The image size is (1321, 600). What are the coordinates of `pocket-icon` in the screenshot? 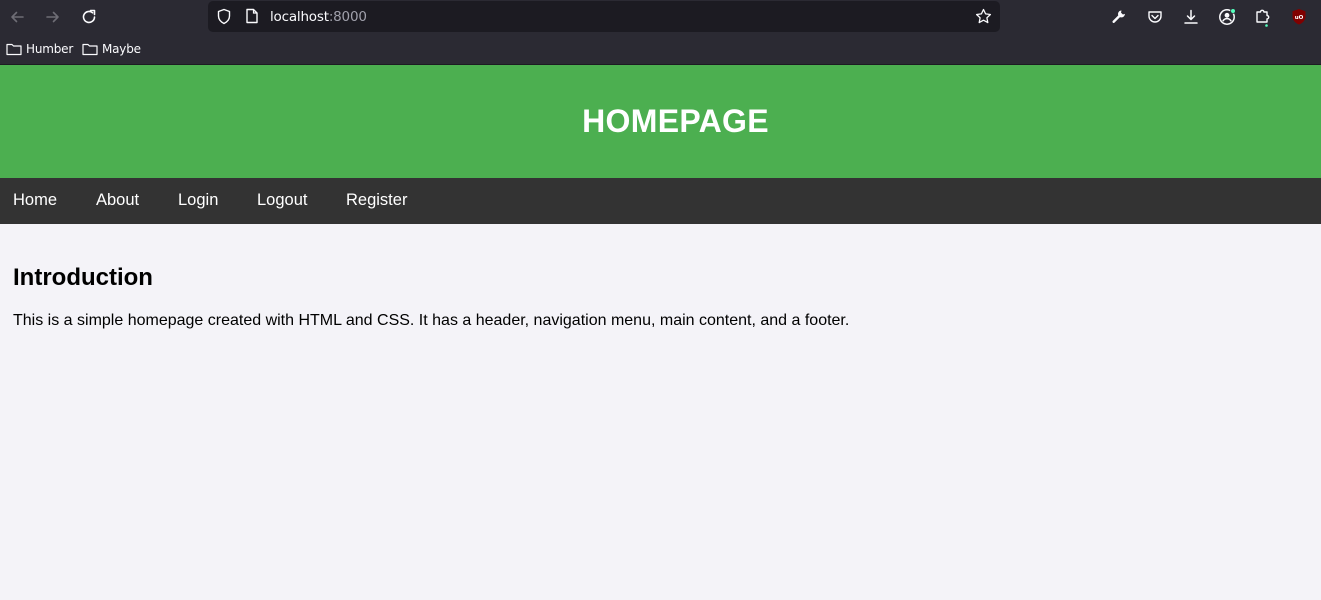 It's located at (1155, 17).